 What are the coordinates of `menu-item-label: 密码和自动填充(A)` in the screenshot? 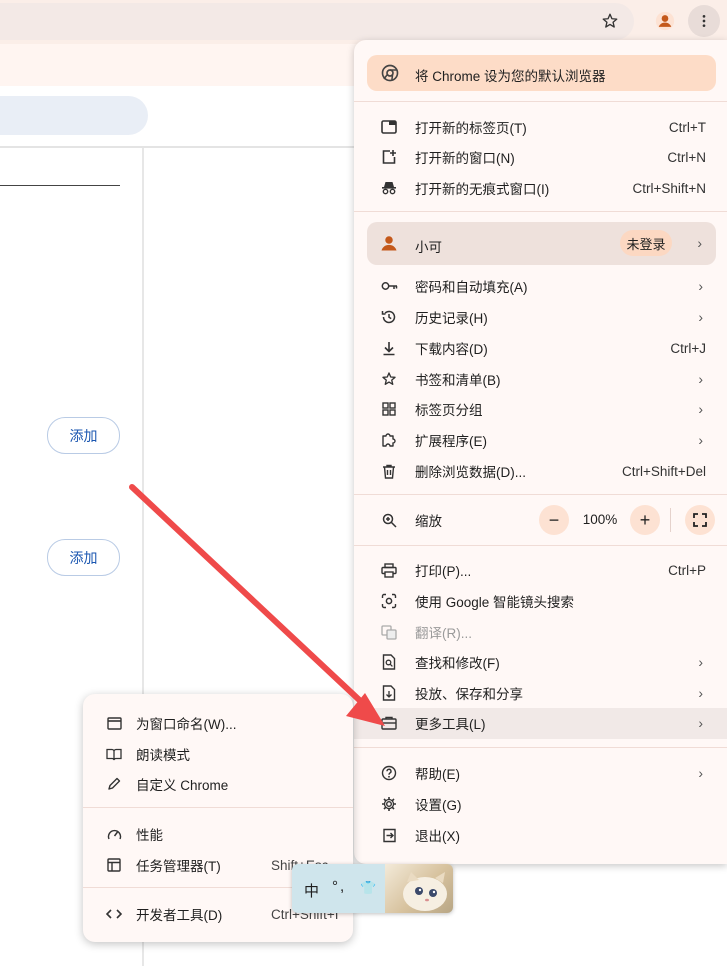 It's located at (471, 287).